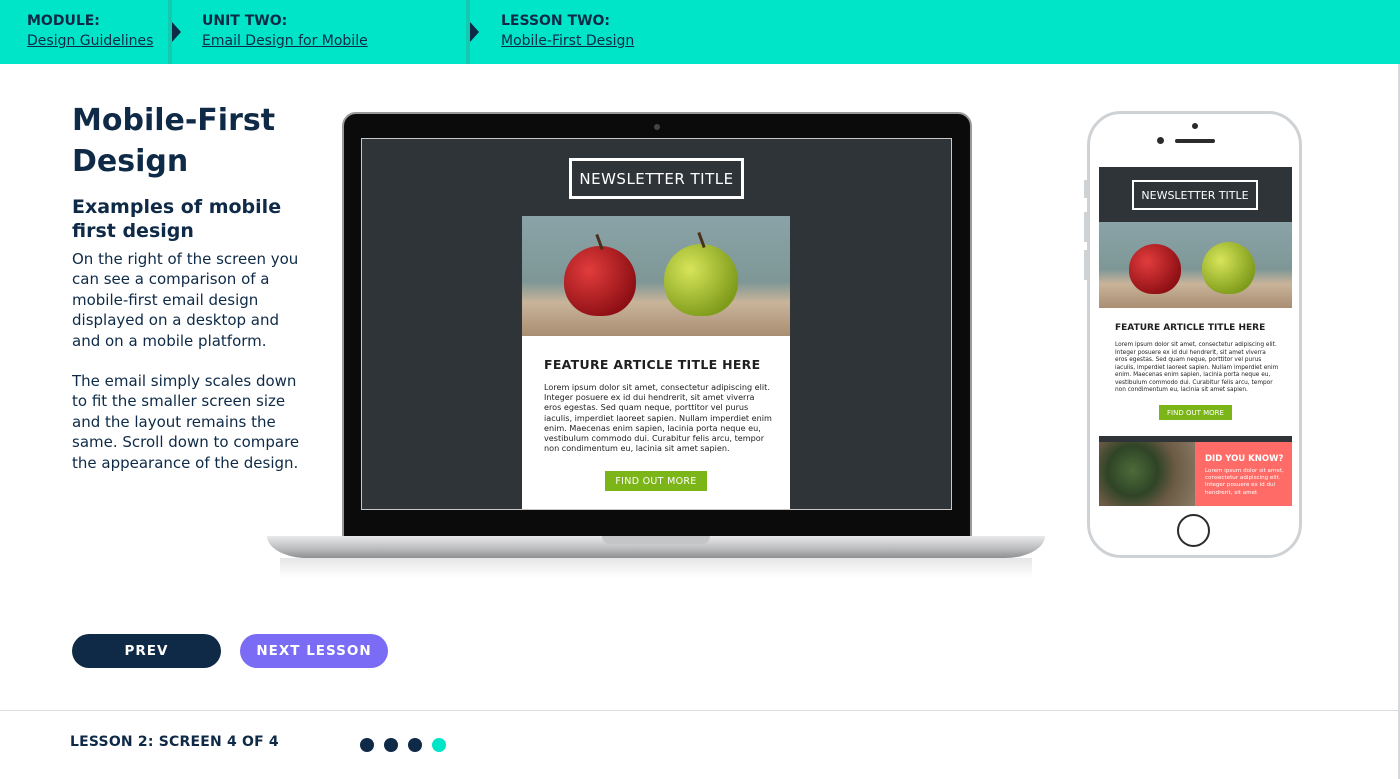 The height and width of the screenshot is (779, 1400). Describe the element at coordinates (439, 745) in the screenshot. I see `progress-dot-current` at that location.